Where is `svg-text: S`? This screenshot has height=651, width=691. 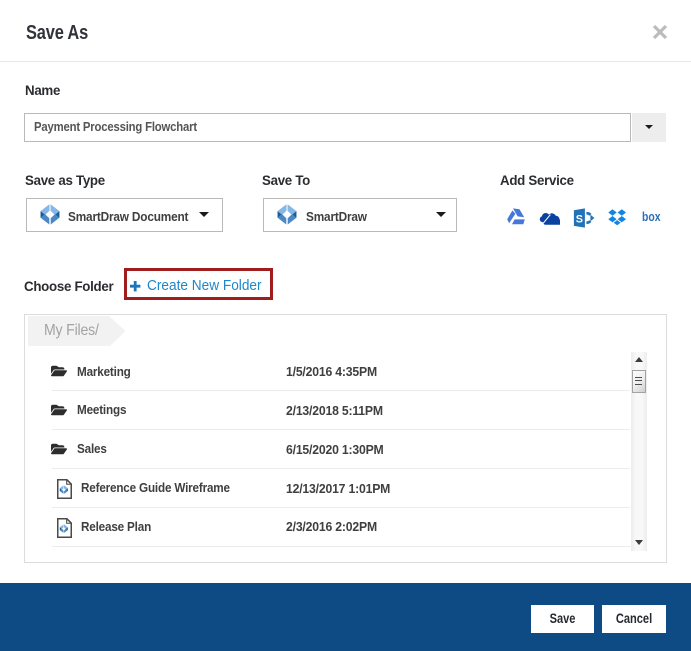 svg-text: S is located at coordinates (578, 219).